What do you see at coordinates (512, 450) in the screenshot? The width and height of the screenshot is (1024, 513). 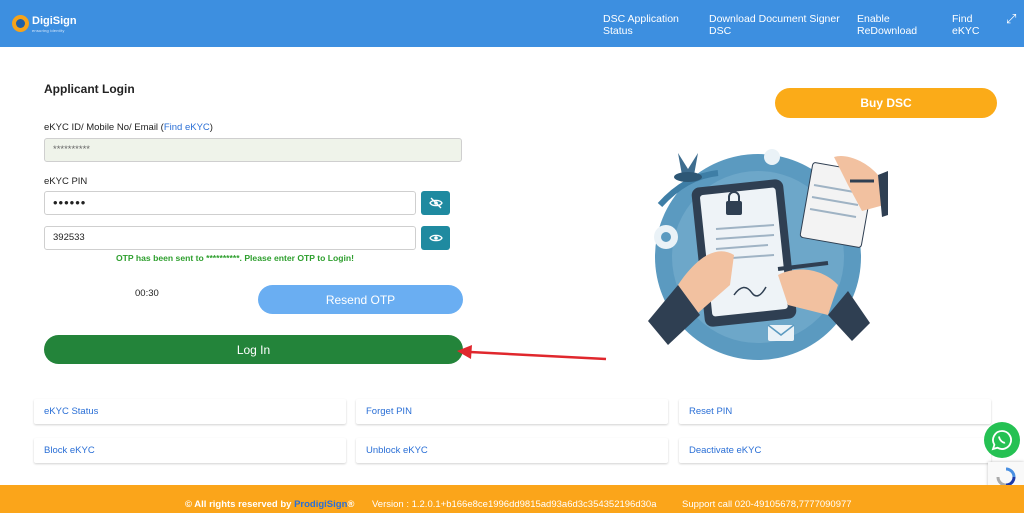 I see `link-unblock-ekyc: Unblock eKYC` at bounding box center [512, 450].